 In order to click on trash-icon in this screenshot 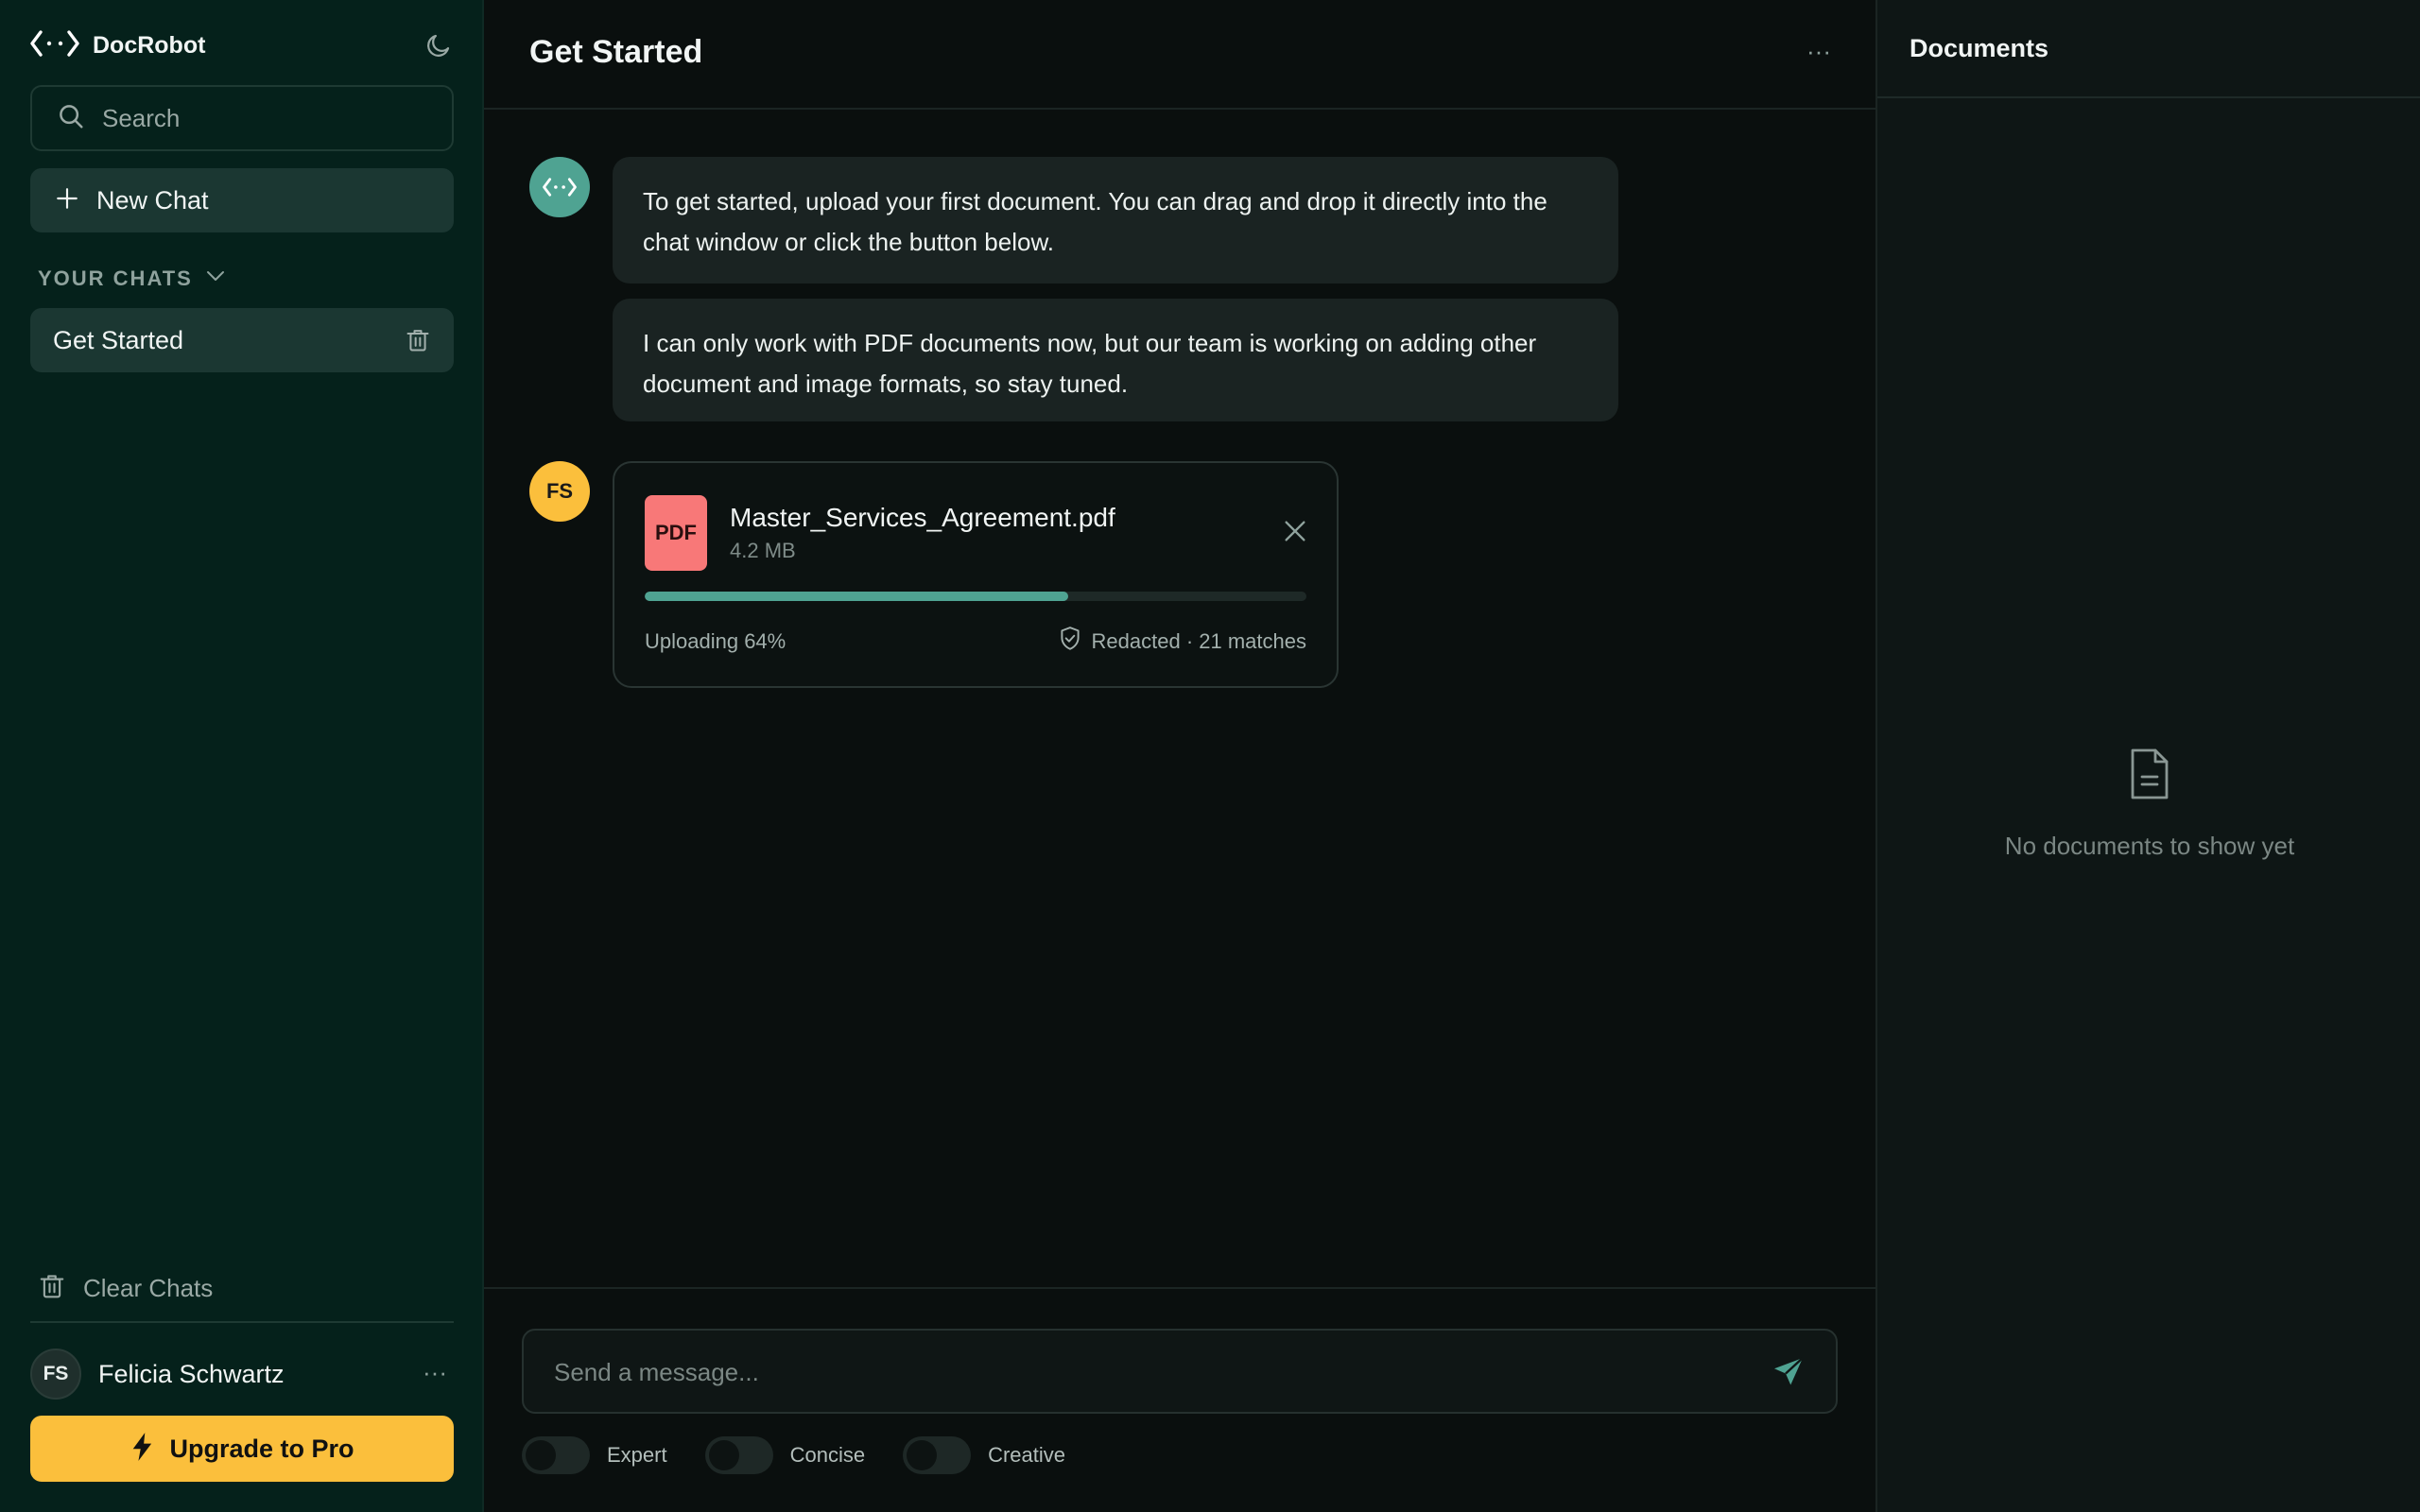, I will do `click(52, 1288)`.